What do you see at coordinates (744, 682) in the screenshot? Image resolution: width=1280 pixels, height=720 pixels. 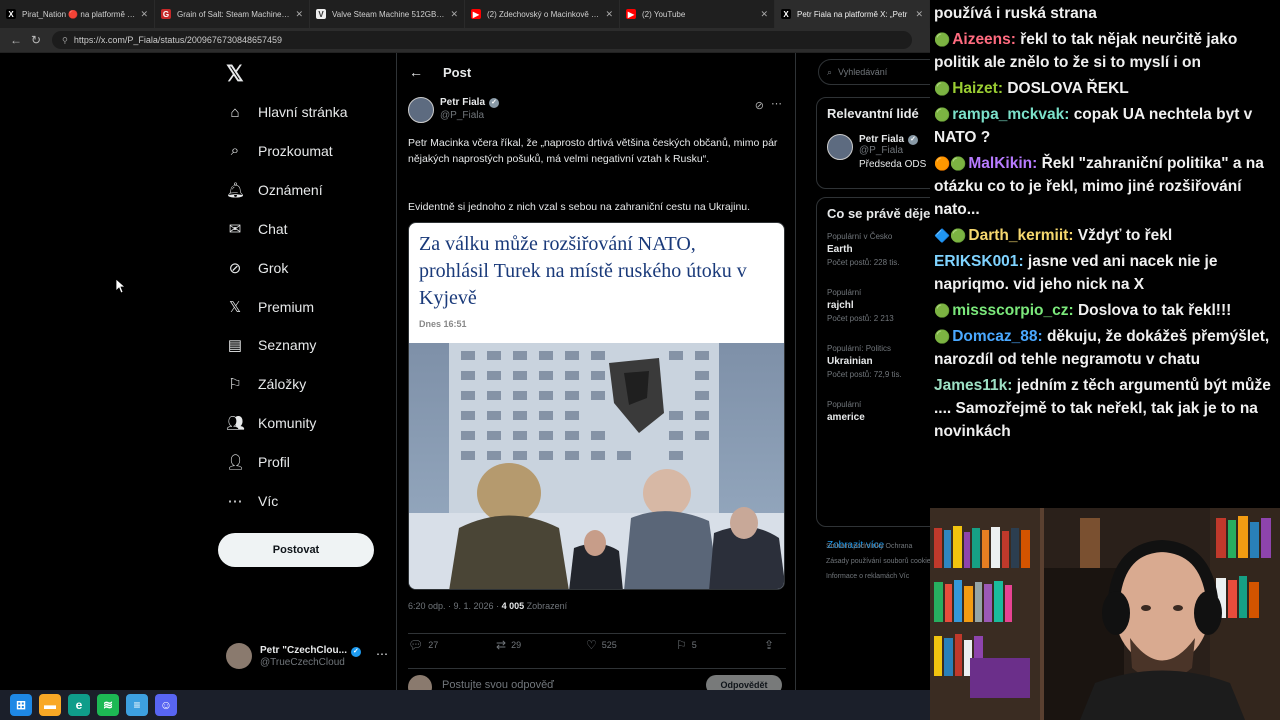 I see `reply-submit-button: Odpovědět` at bounding box center [744, 682].